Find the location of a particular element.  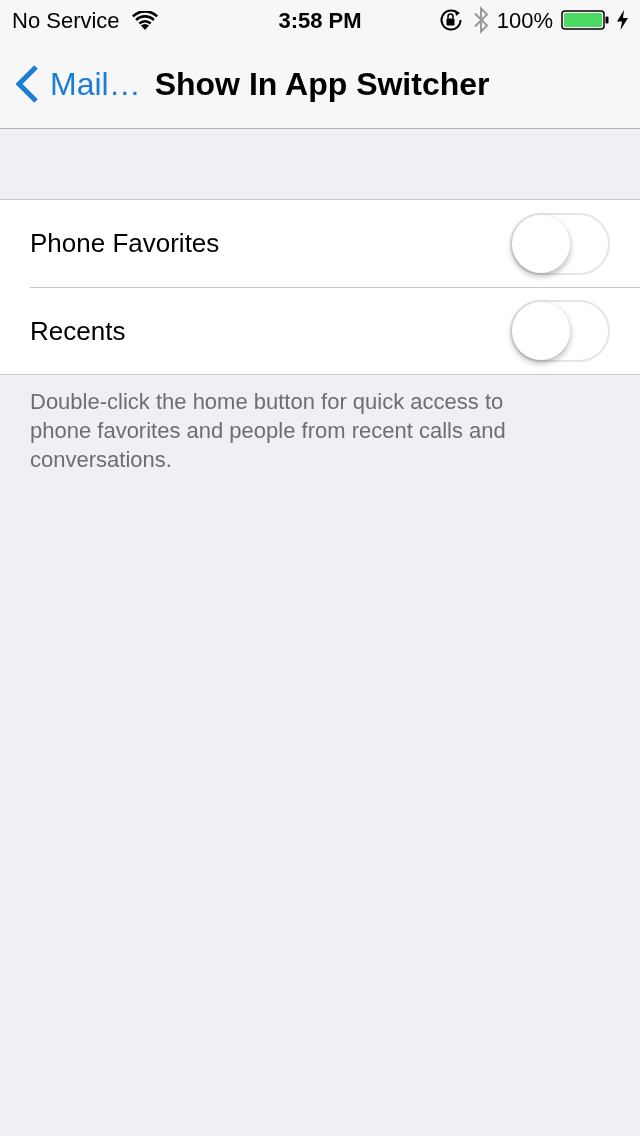

setting-label: Recents is located at coordinates (78, 331).